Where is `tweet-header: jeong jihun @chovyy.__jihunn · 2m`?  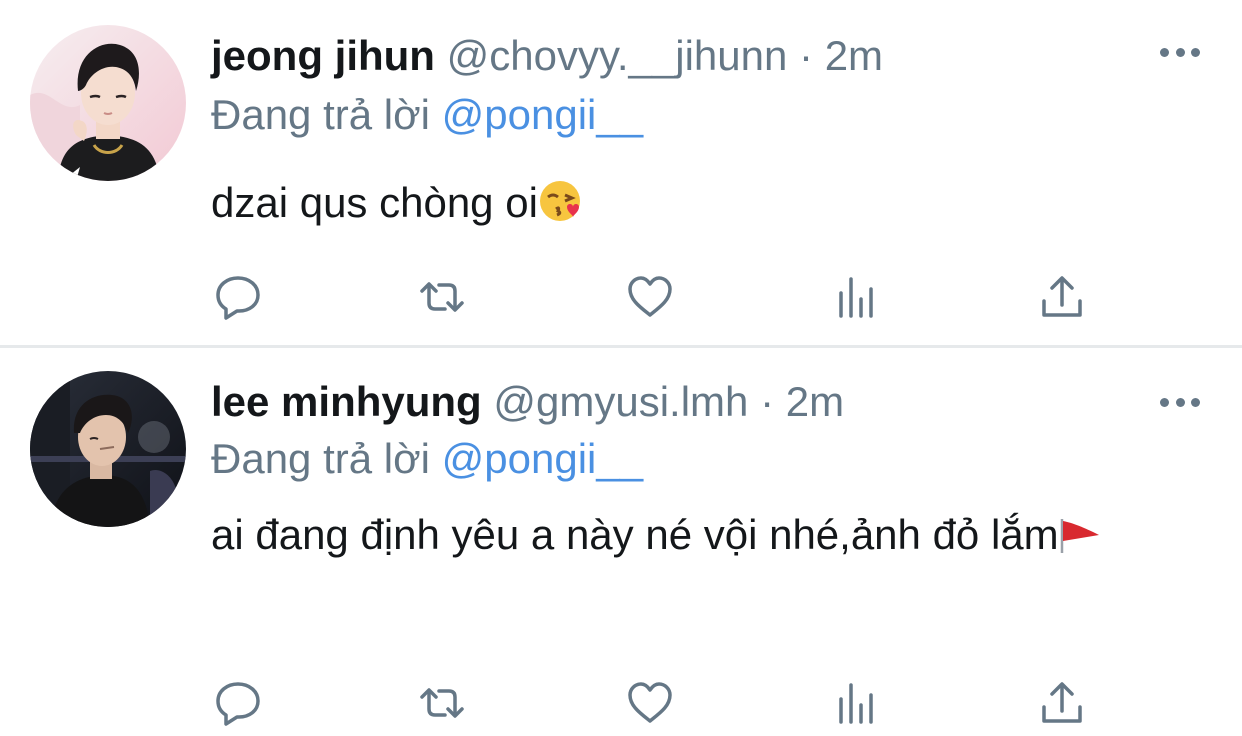 tweet-header: jeong jihun @chovyy.__jihunn · 2m is located at coordinates (547, 56).